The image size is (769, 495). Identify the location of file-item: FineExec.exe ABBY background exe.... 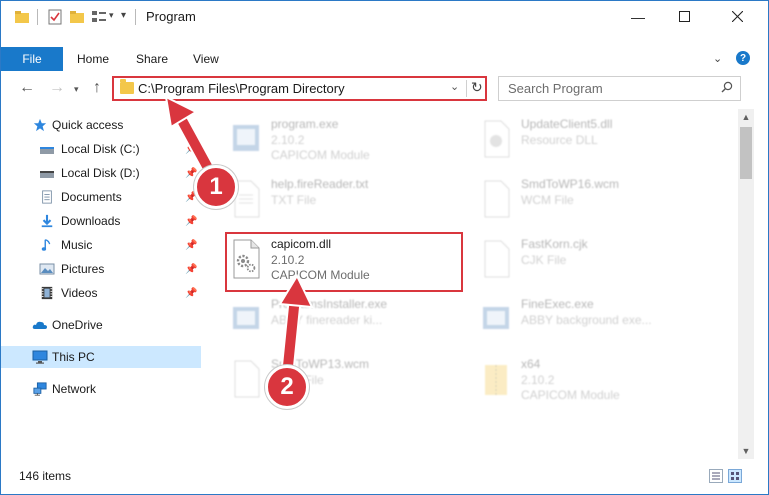
(586, 321).